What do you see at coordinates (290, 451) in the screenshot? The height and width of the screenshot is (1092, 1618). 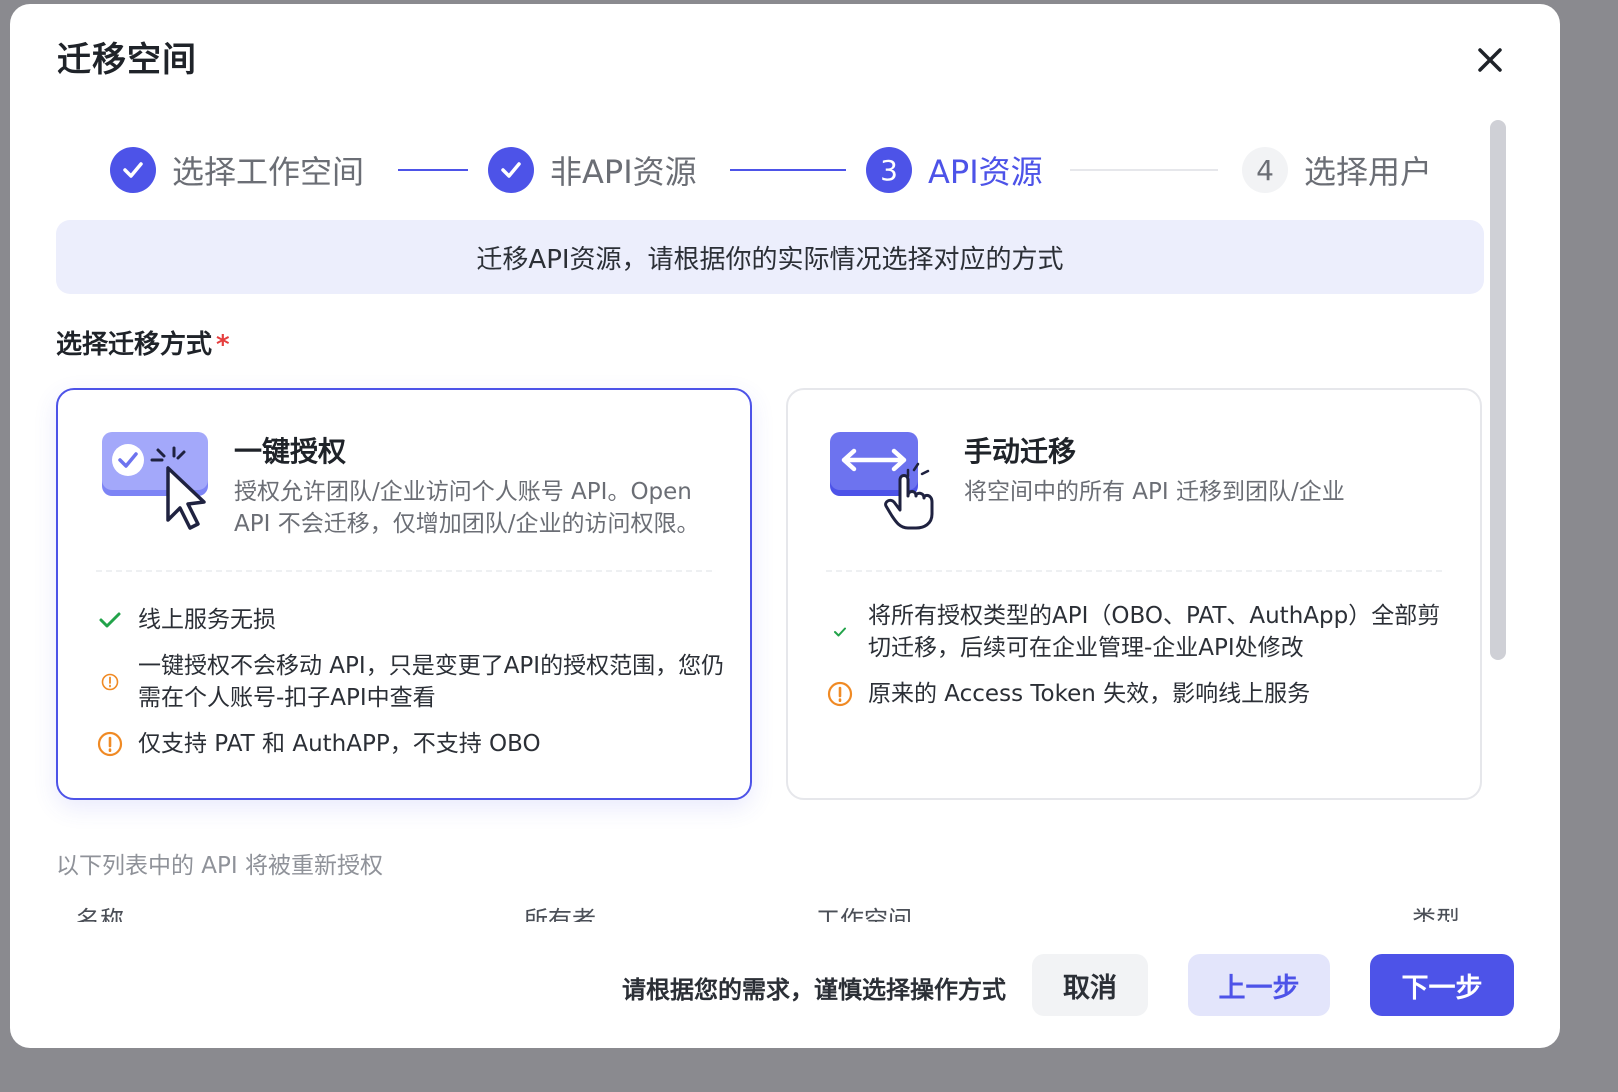 I see `card-title: 一键授权` at bounding box center [290, 451].